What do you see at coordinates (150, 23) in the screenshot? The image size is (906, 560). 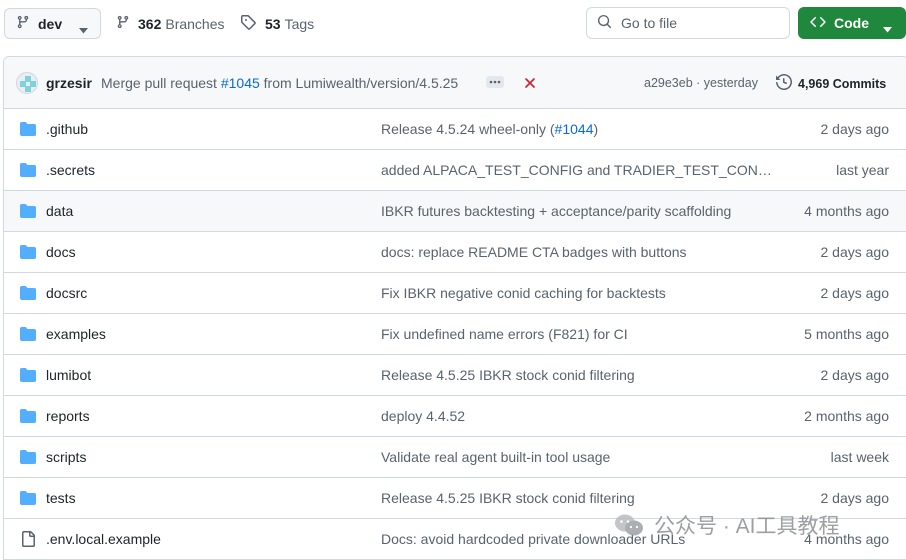 I see `branches-count: 362` at bounding box center [150, 23].